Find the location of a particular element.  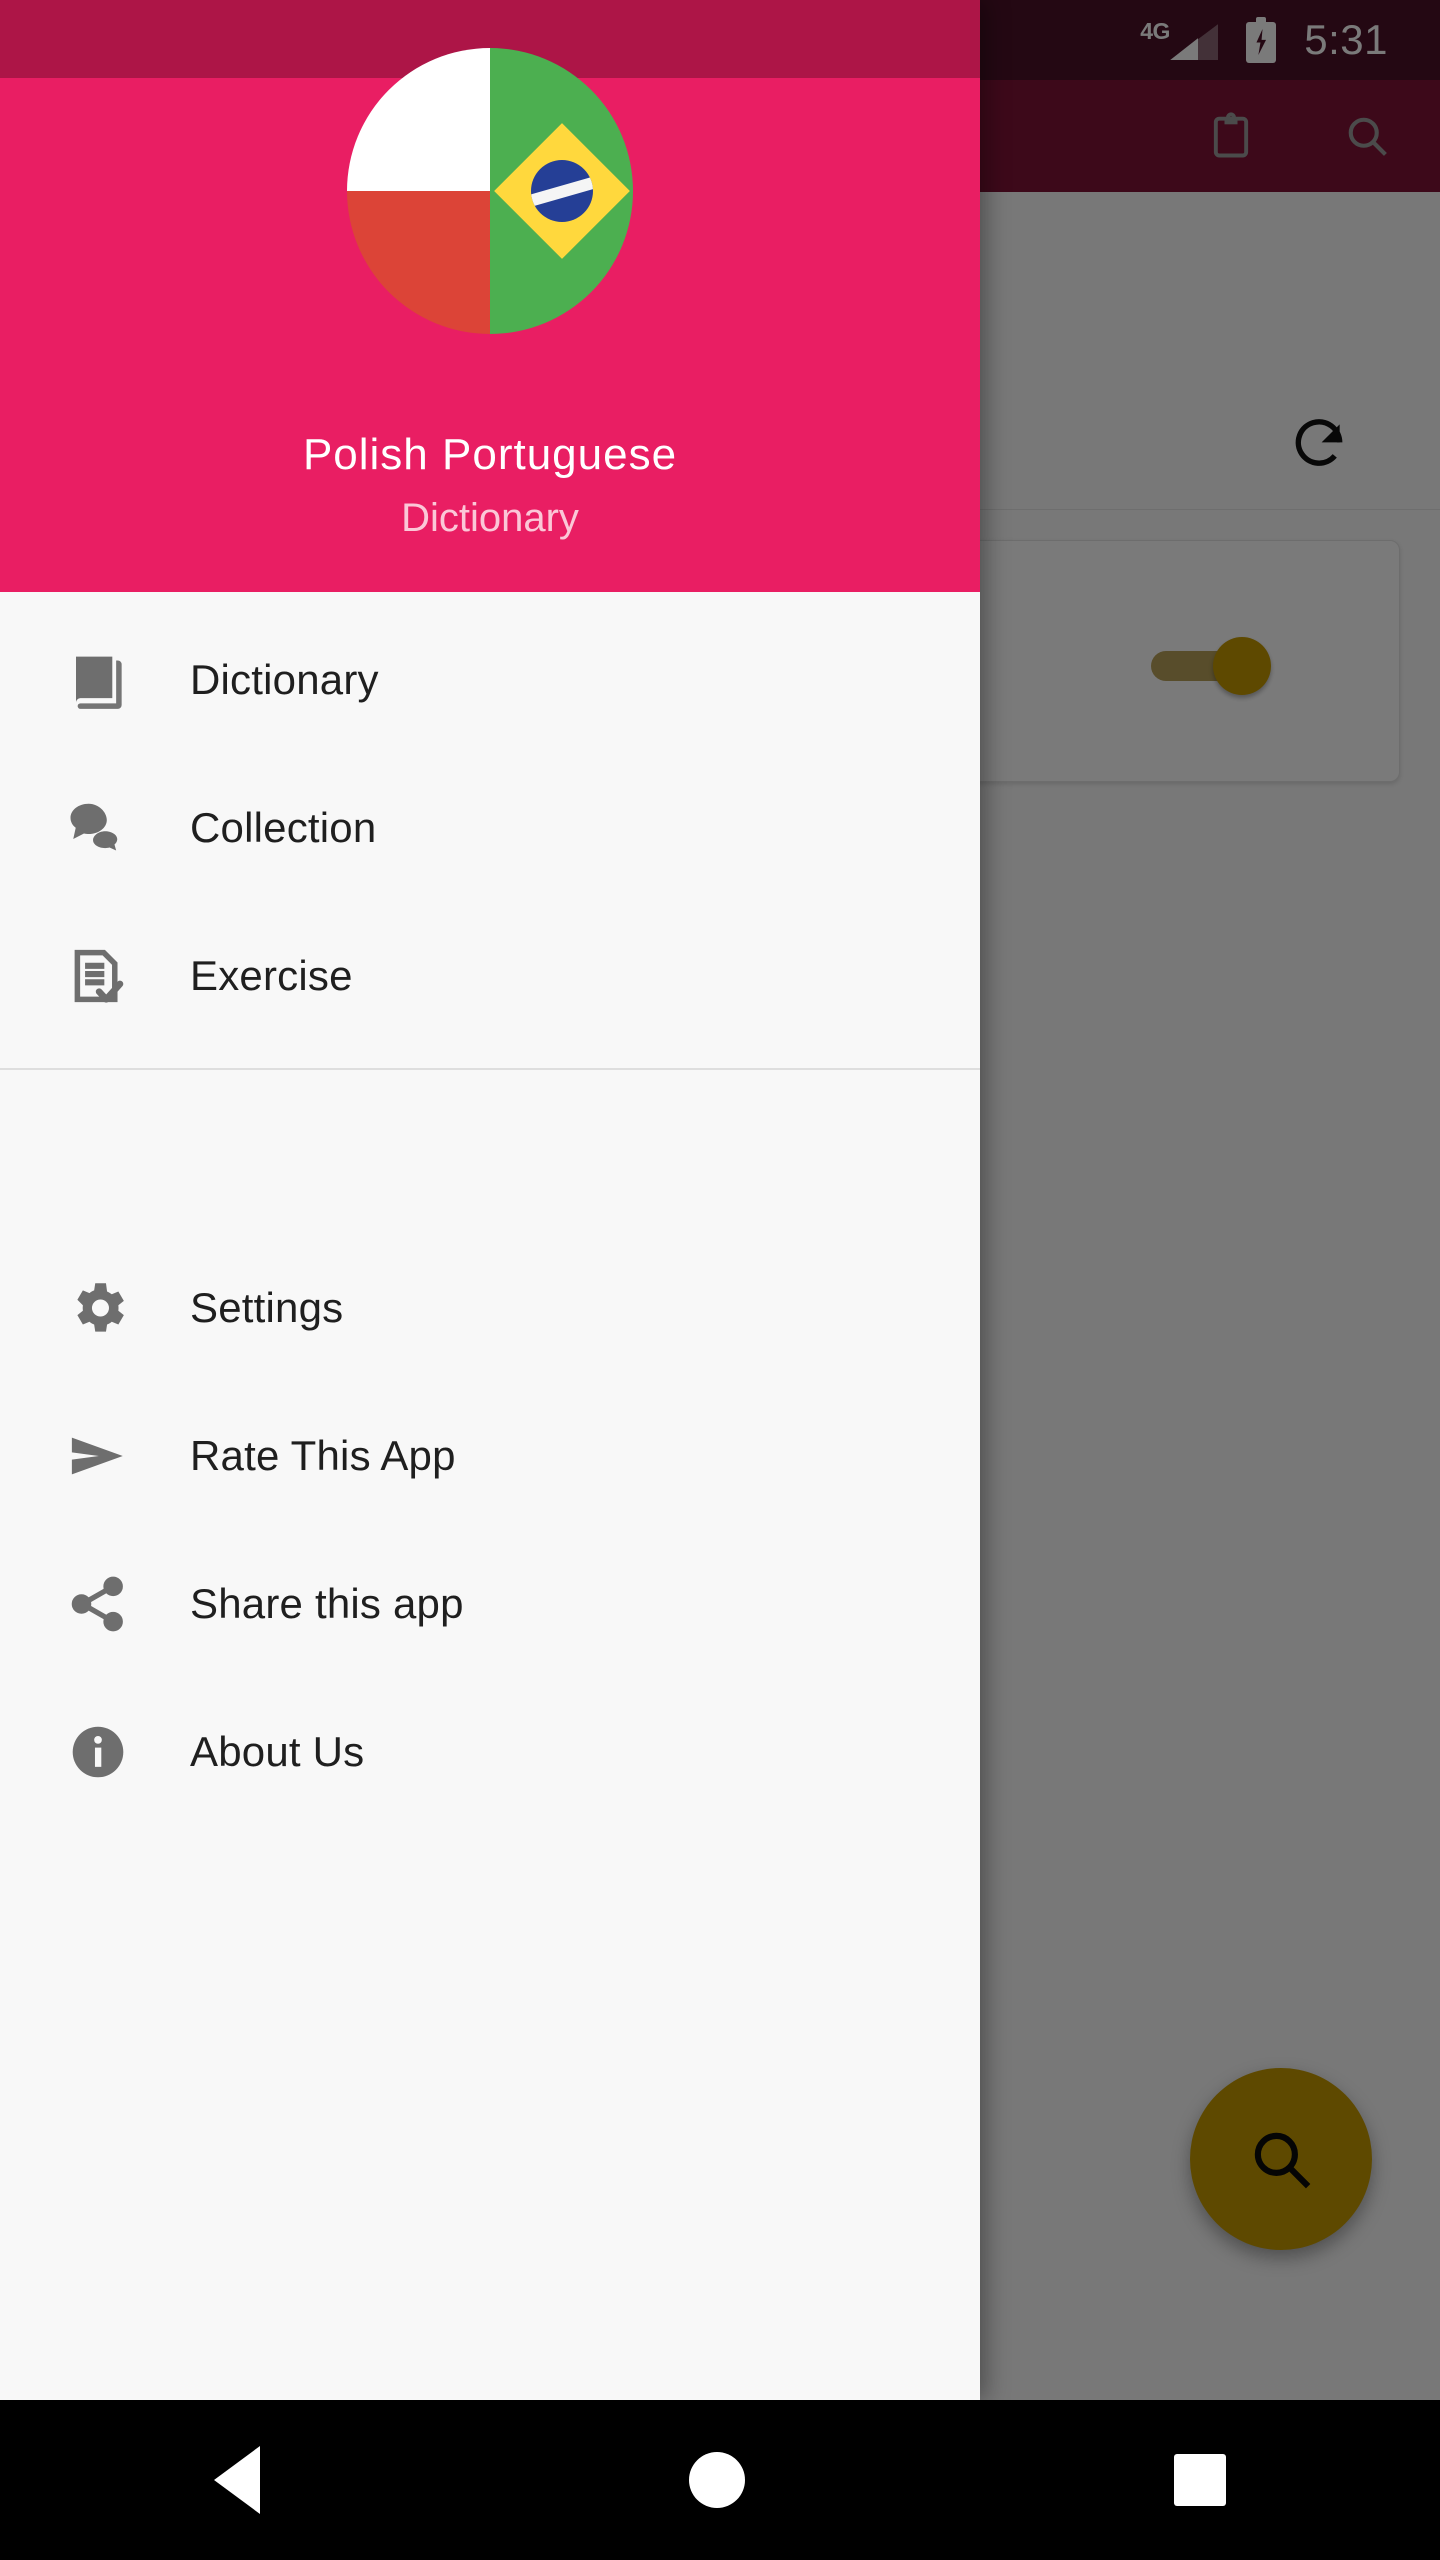

drawer-primary-menu: Dictionary Collection Exercise is located at coordinates (490, 821).